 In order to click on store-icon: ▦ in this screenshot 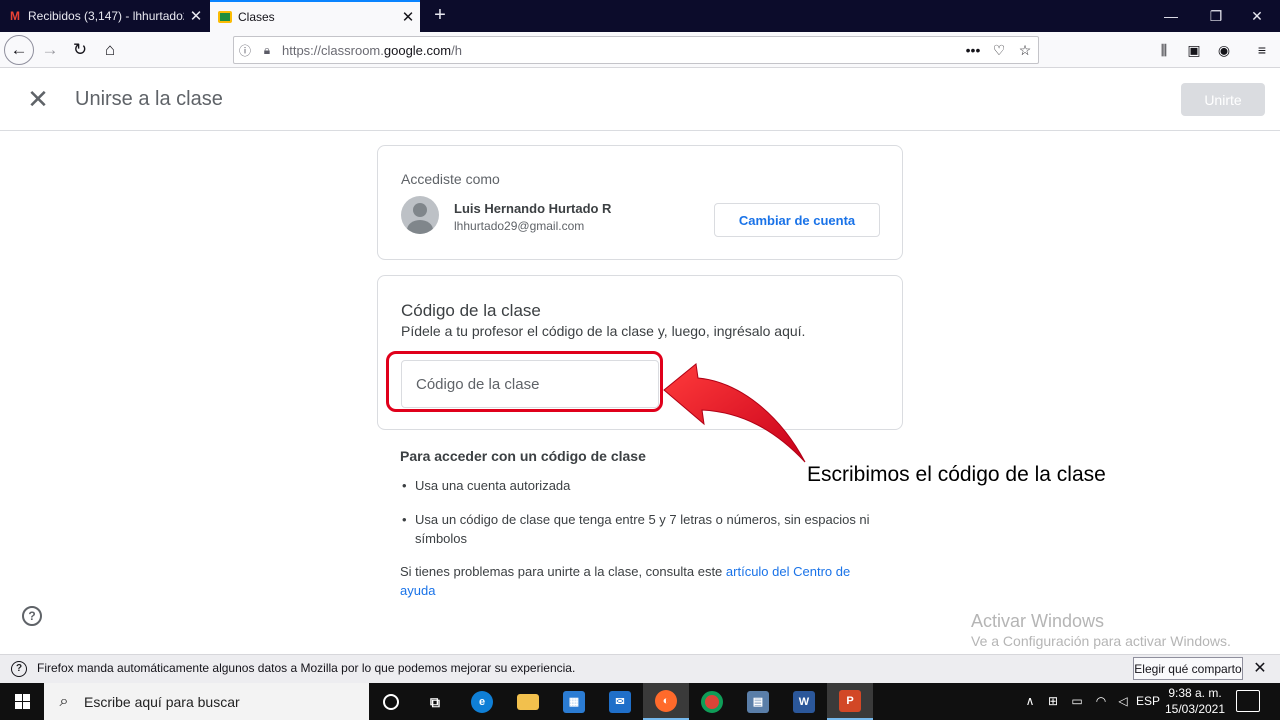, I will do `click(574, 701)`.